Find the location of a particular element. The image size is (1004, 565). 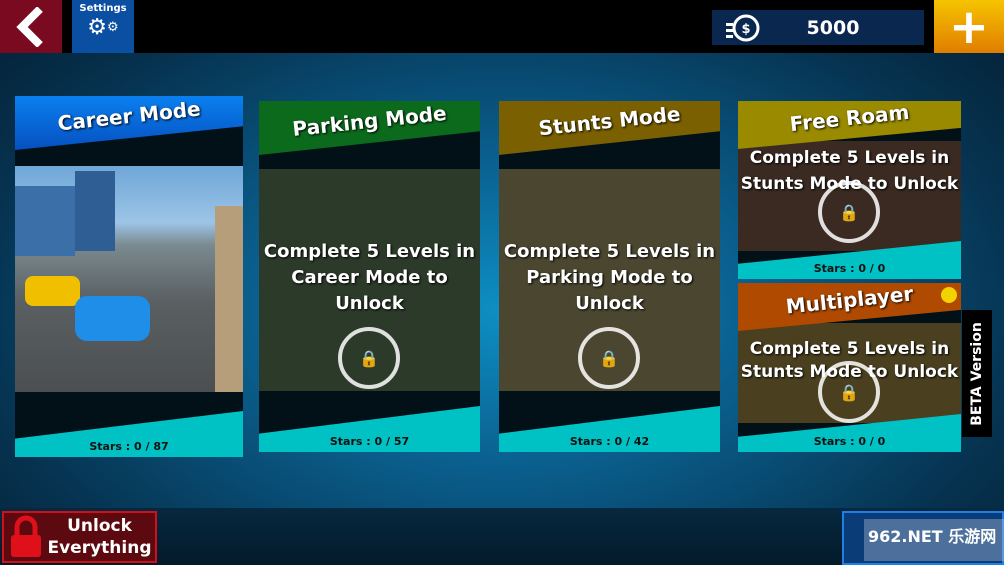

back-button is located at coordinates (31, 26).